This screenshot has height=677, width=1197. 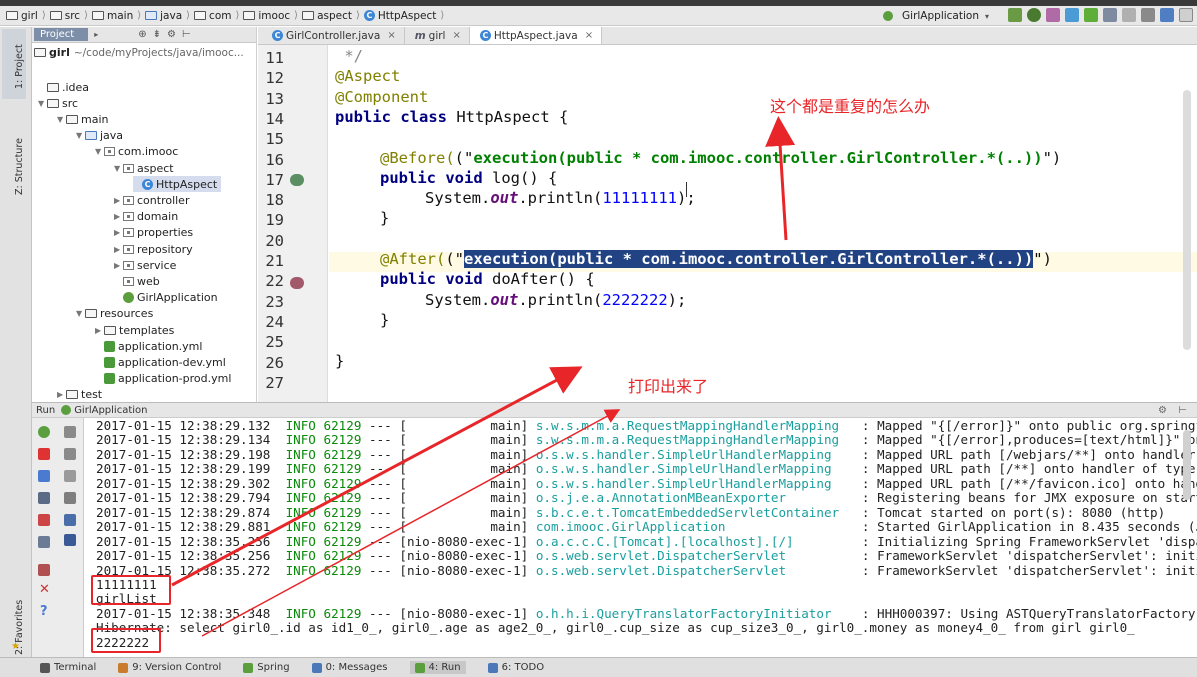 I want to click on tree-node: application-prod.yml, so click(x=163, y=379).